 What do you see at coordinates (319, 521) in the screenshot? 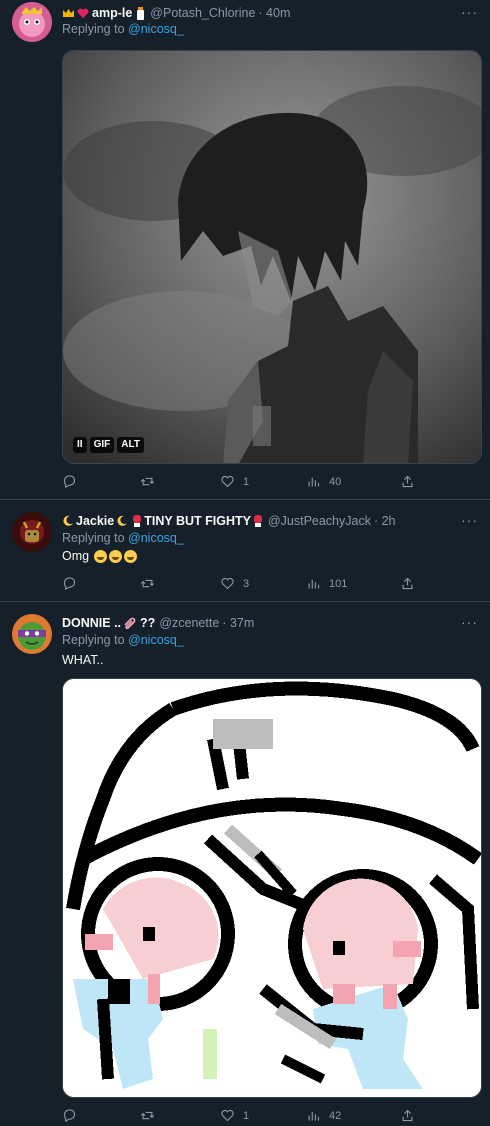
I see `handle: @JustPeachyJack` at bounding box center [319, 521].